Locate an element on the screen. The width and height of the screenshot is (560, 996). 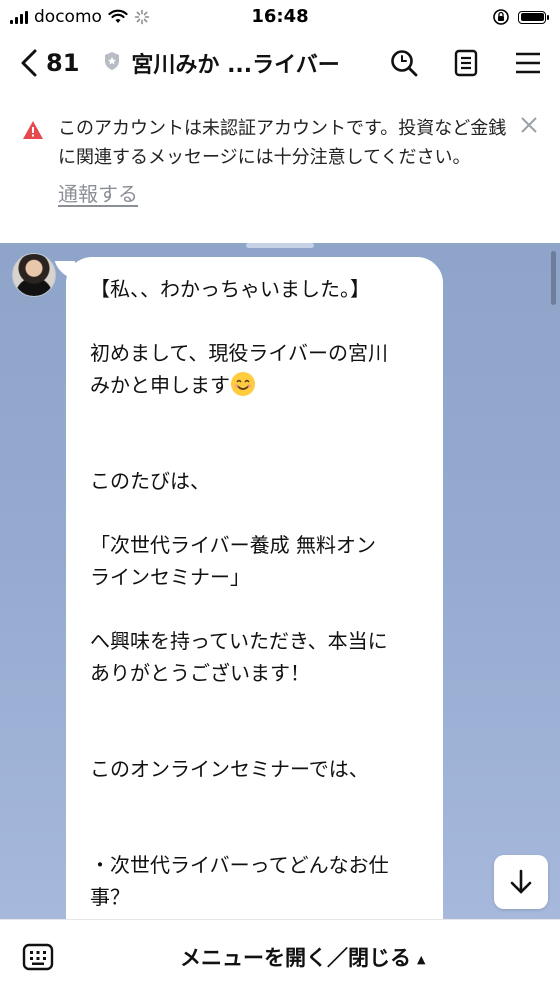
avatar is located at coordinates (34, 275).